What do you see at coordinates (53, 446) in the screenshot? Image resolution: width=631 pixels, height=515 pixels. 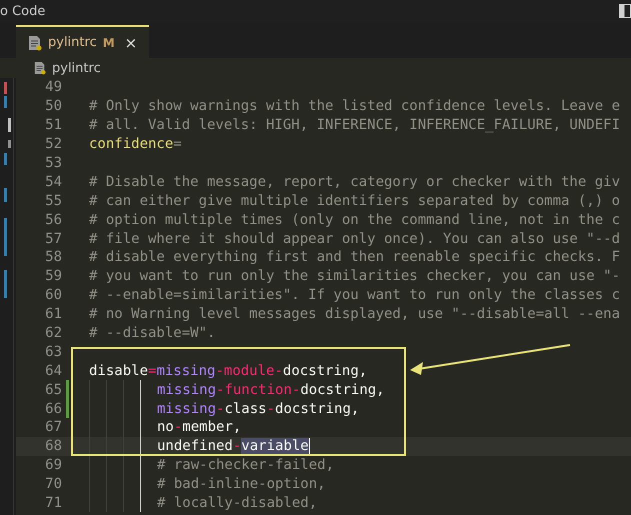 I see `line-number: 68` at bounding box center [53, 446].